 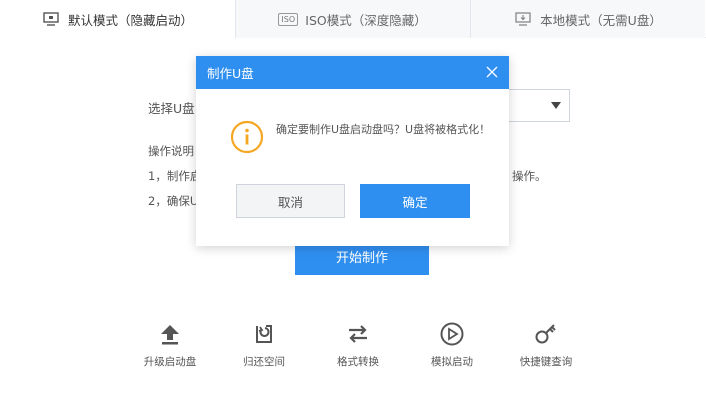 What do you see at coordinates (546, 334) in the screenshot?
I see `key-icon` at bounding box center [546, 334].